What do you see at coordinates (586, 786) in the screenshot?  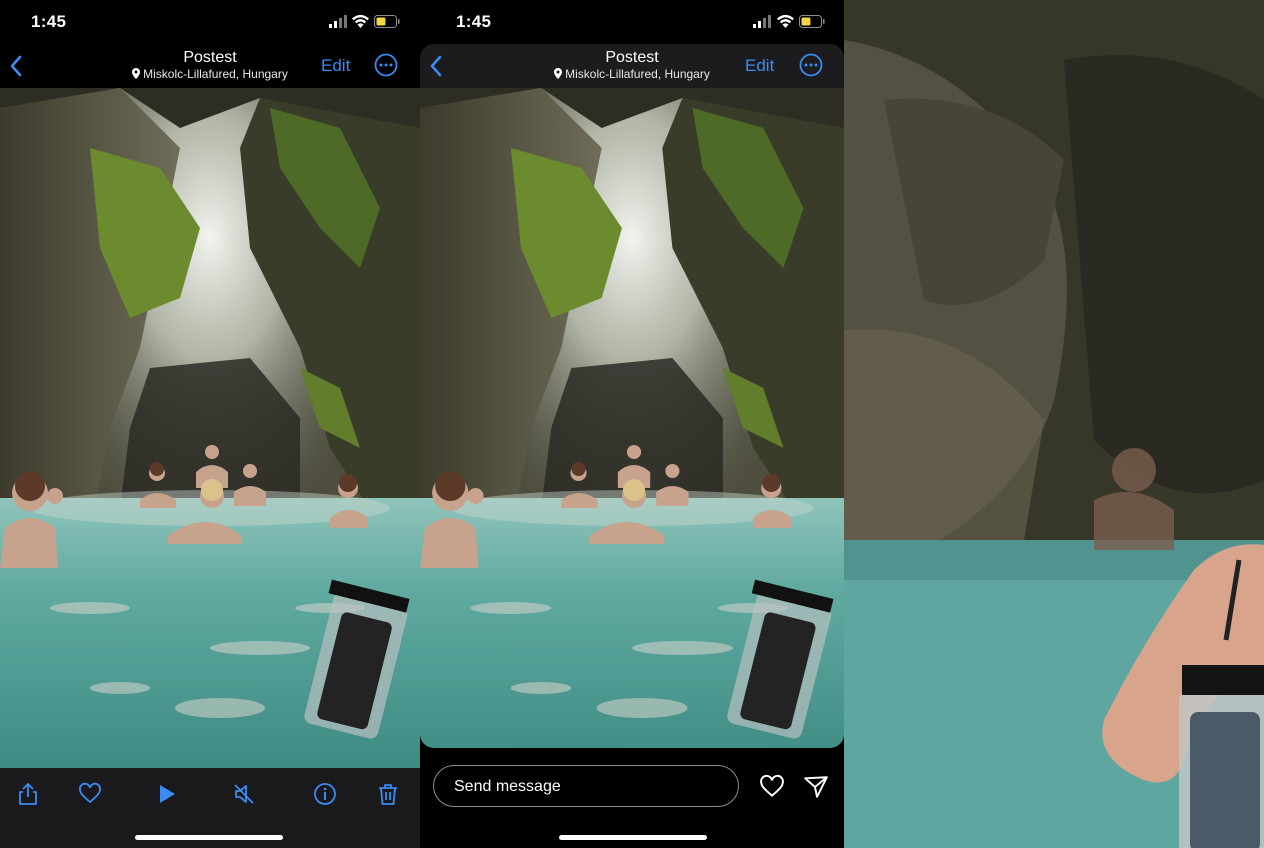 I see `send-message-input: Send message` at bounding box center [586, 786].